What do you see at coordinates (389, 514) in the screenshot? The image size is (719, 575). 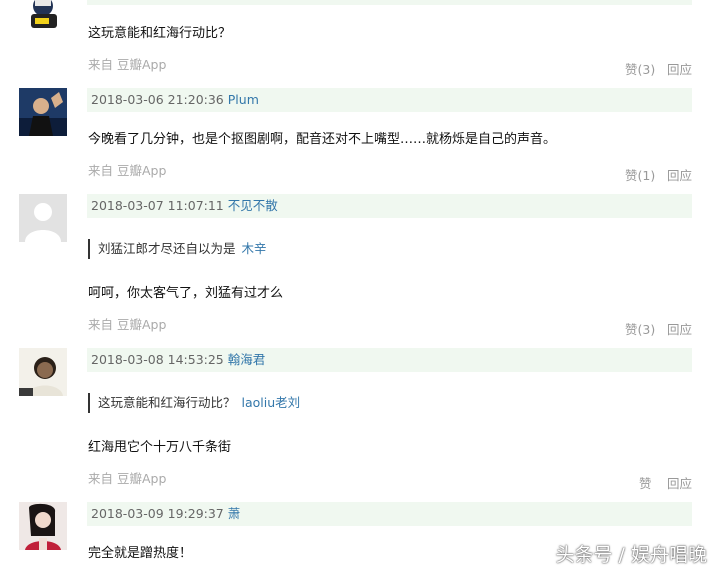 I see `comment-header: 2018-03-09 19:29:37 萧` at bounding box center [389, 514].